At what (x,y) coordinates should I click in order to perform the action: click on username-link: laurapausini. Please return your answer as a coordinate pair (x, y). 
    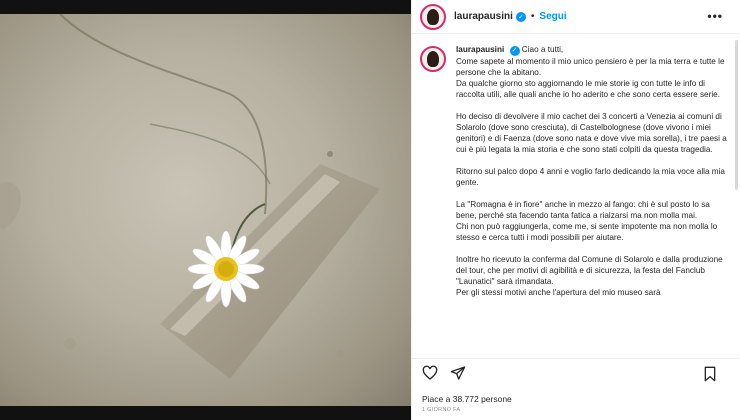
    Looking at the image, I should click on (483, 16).